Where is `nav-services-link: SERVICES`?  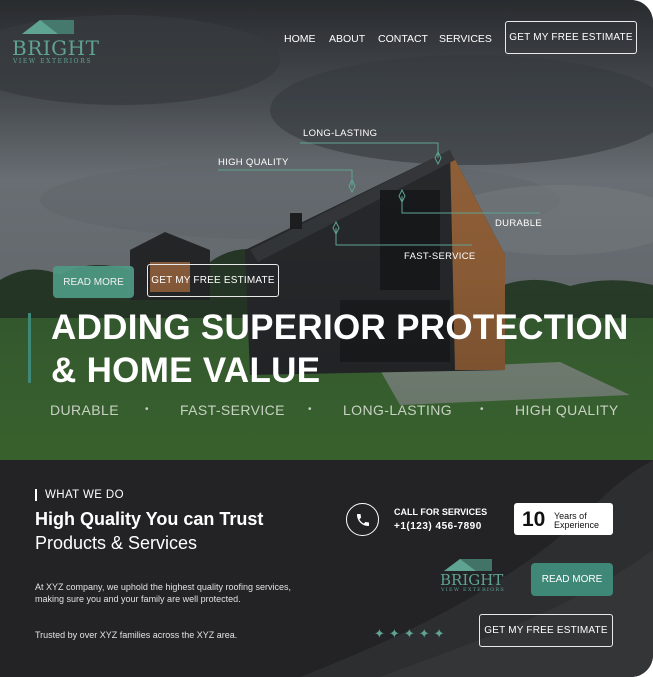
nav-services-link: SERVICES is located at coordinates (465, 39).